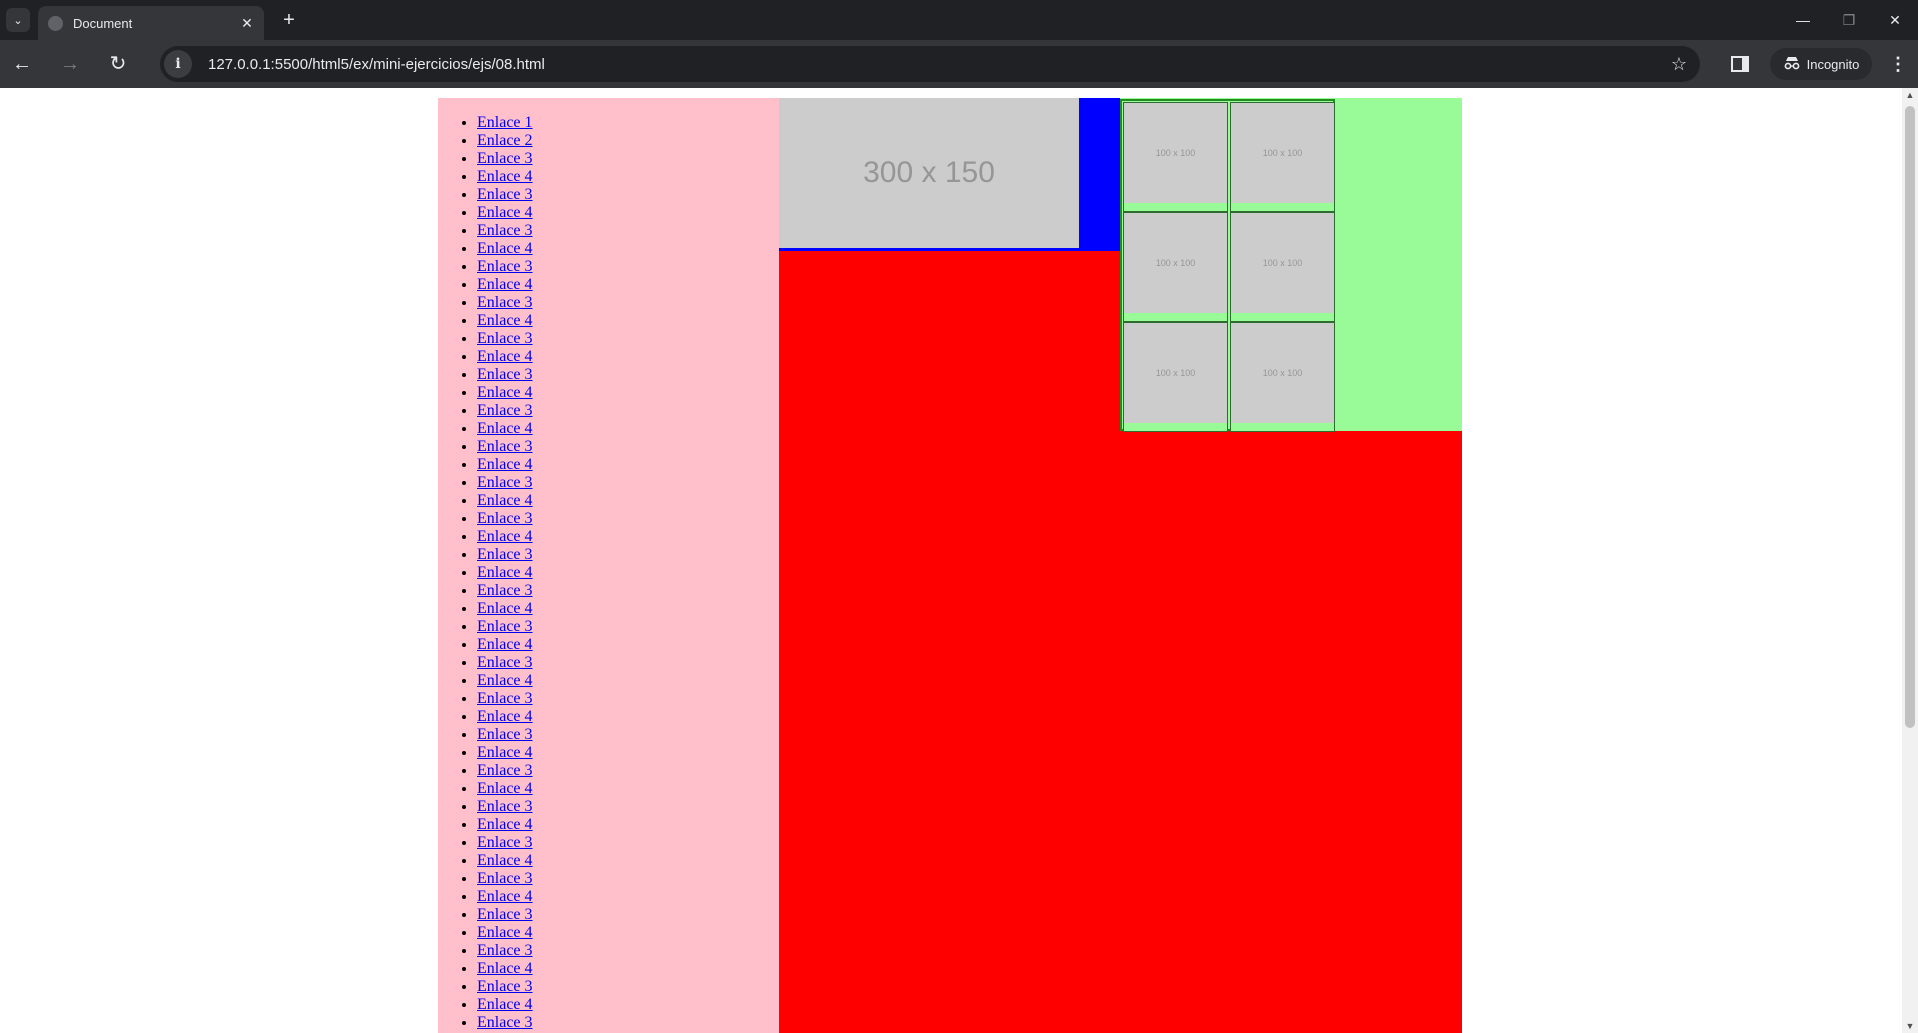 The width and height of the screenshot is (1918, 1033). What do you see at coordinates (103, 23) in the screenshot?
I see `tab-title: Document` at bounding box center [103, 23].